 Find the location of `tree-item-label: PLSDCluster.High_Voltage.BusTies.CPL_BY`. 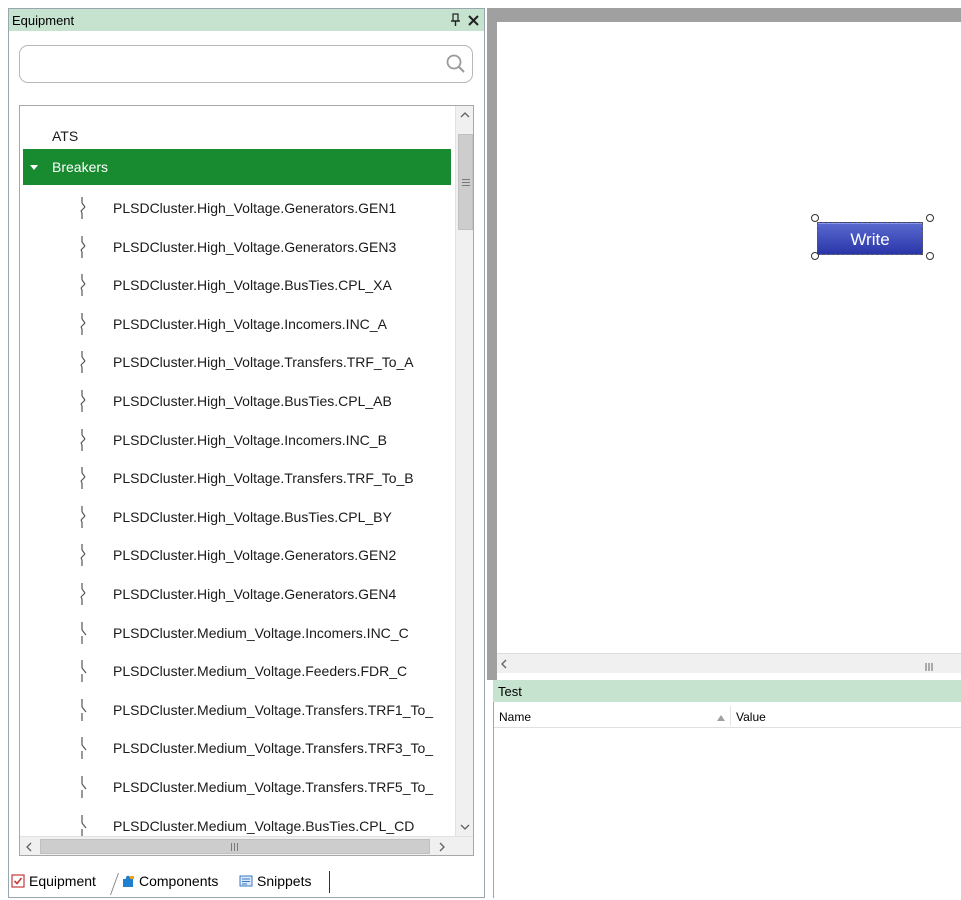

tree-item-label: PLSDCluster.High_Voltage.BusTies.CPL_BY is located at coordinates (252, 516).